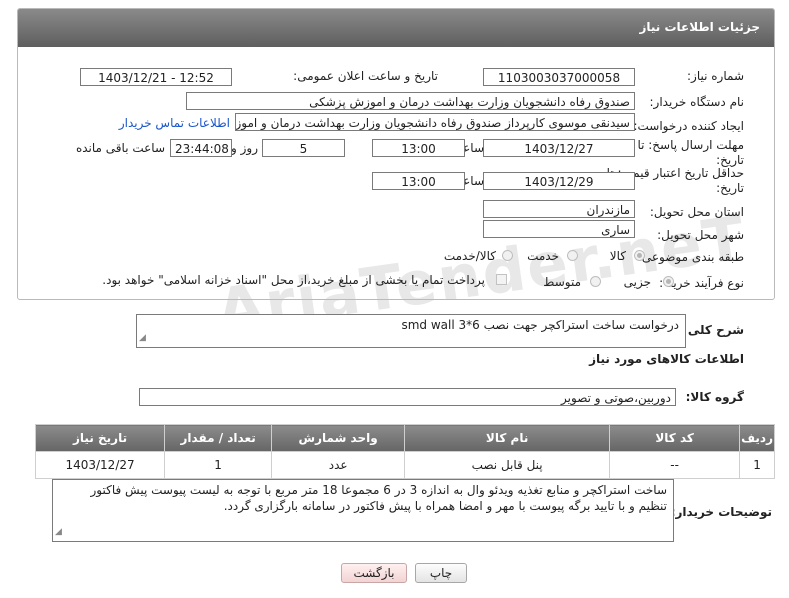  I want to click on category-goods-label: کالا, so click(617, 256).